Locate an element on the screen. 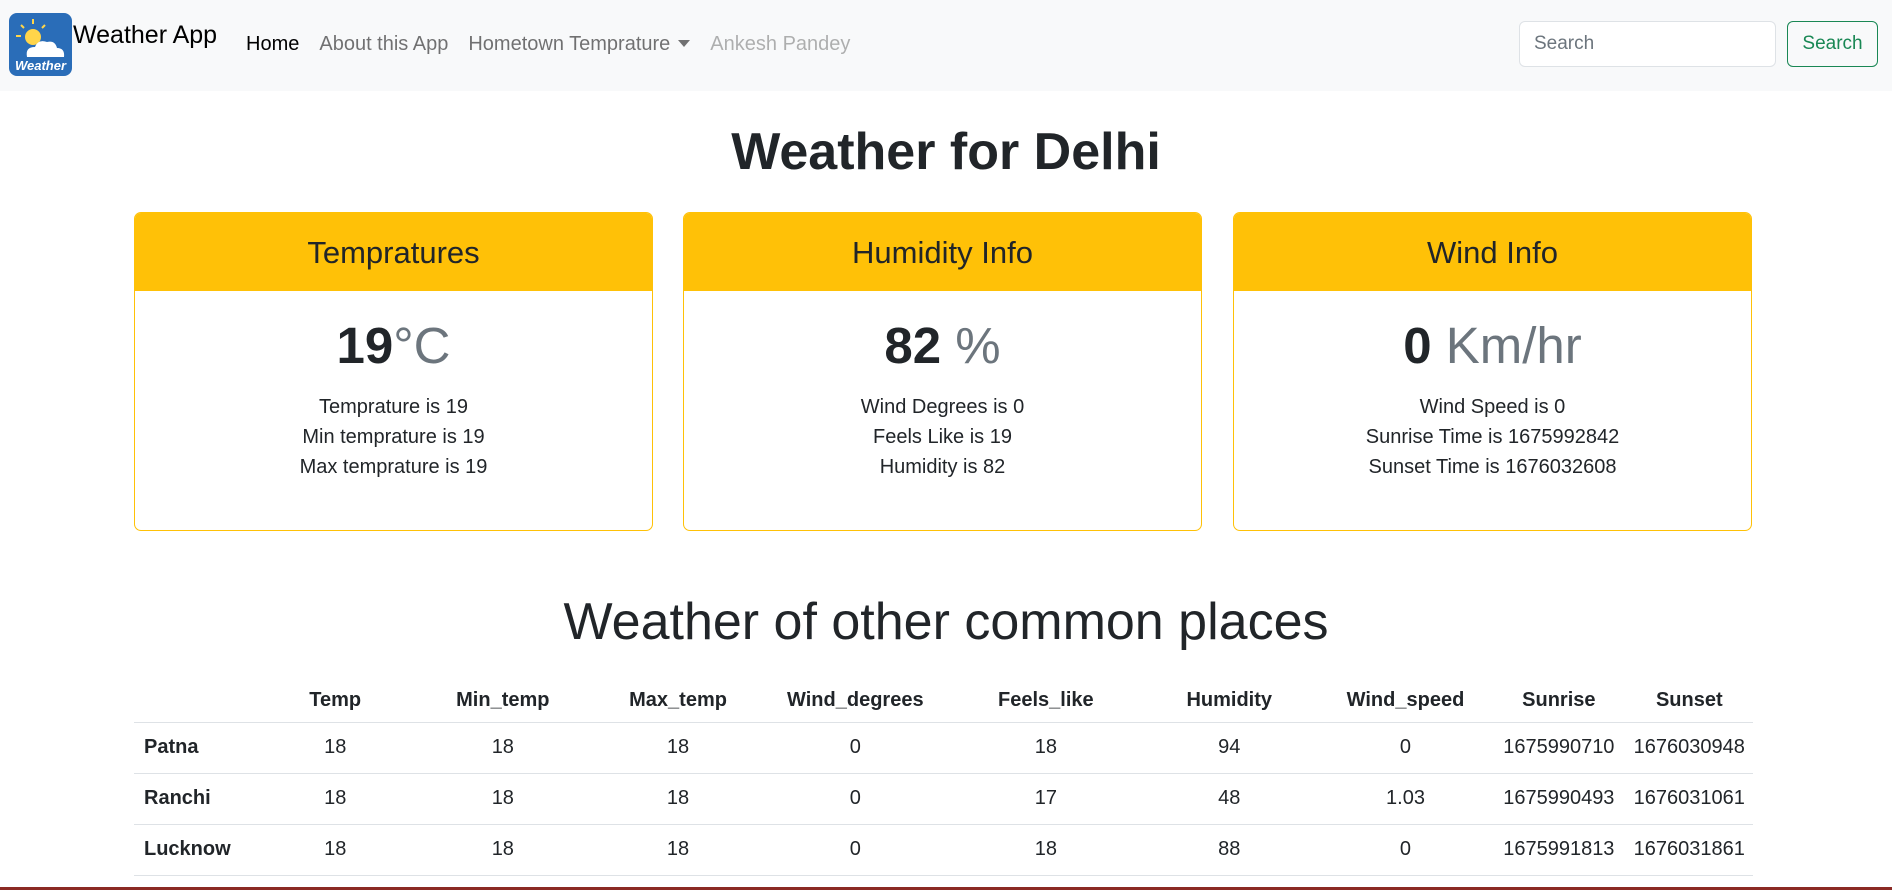 This screenshot has width=1892, height=890. card-value: 82 % is located at coordinates (942, 345).